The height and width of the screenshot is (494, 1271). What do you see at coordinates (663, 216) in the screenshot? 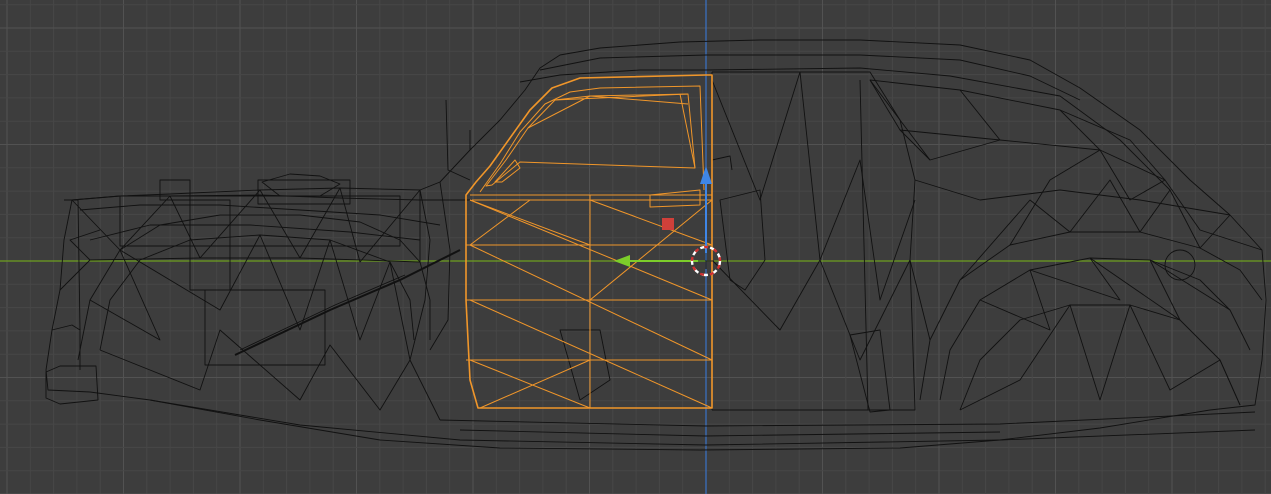
I see `transform-gizmo` at bounding box center [663, 216].